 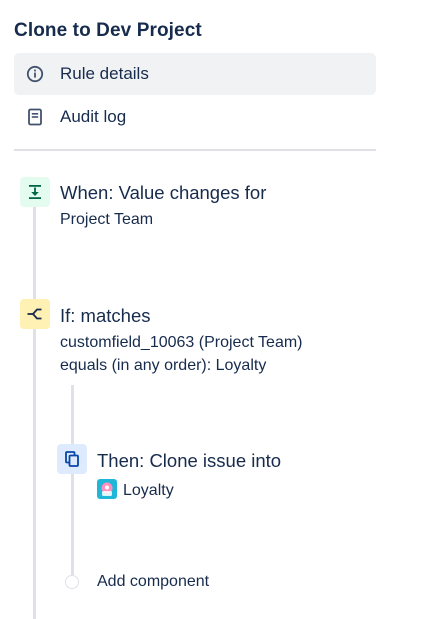 I want to click on trigger-download-icon, so click(x=35, y=192).